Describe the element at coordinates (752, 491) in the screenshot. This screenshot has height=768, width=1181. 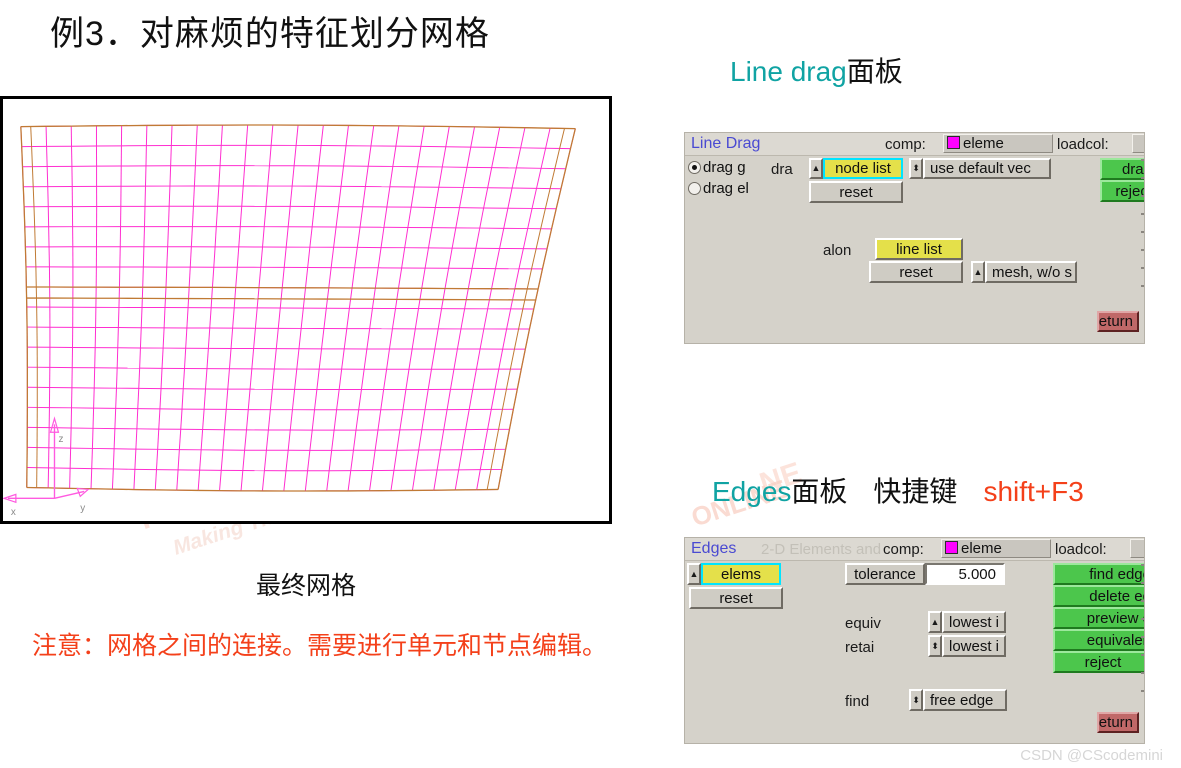
I see `heading-edges-en: Edges` at that location.